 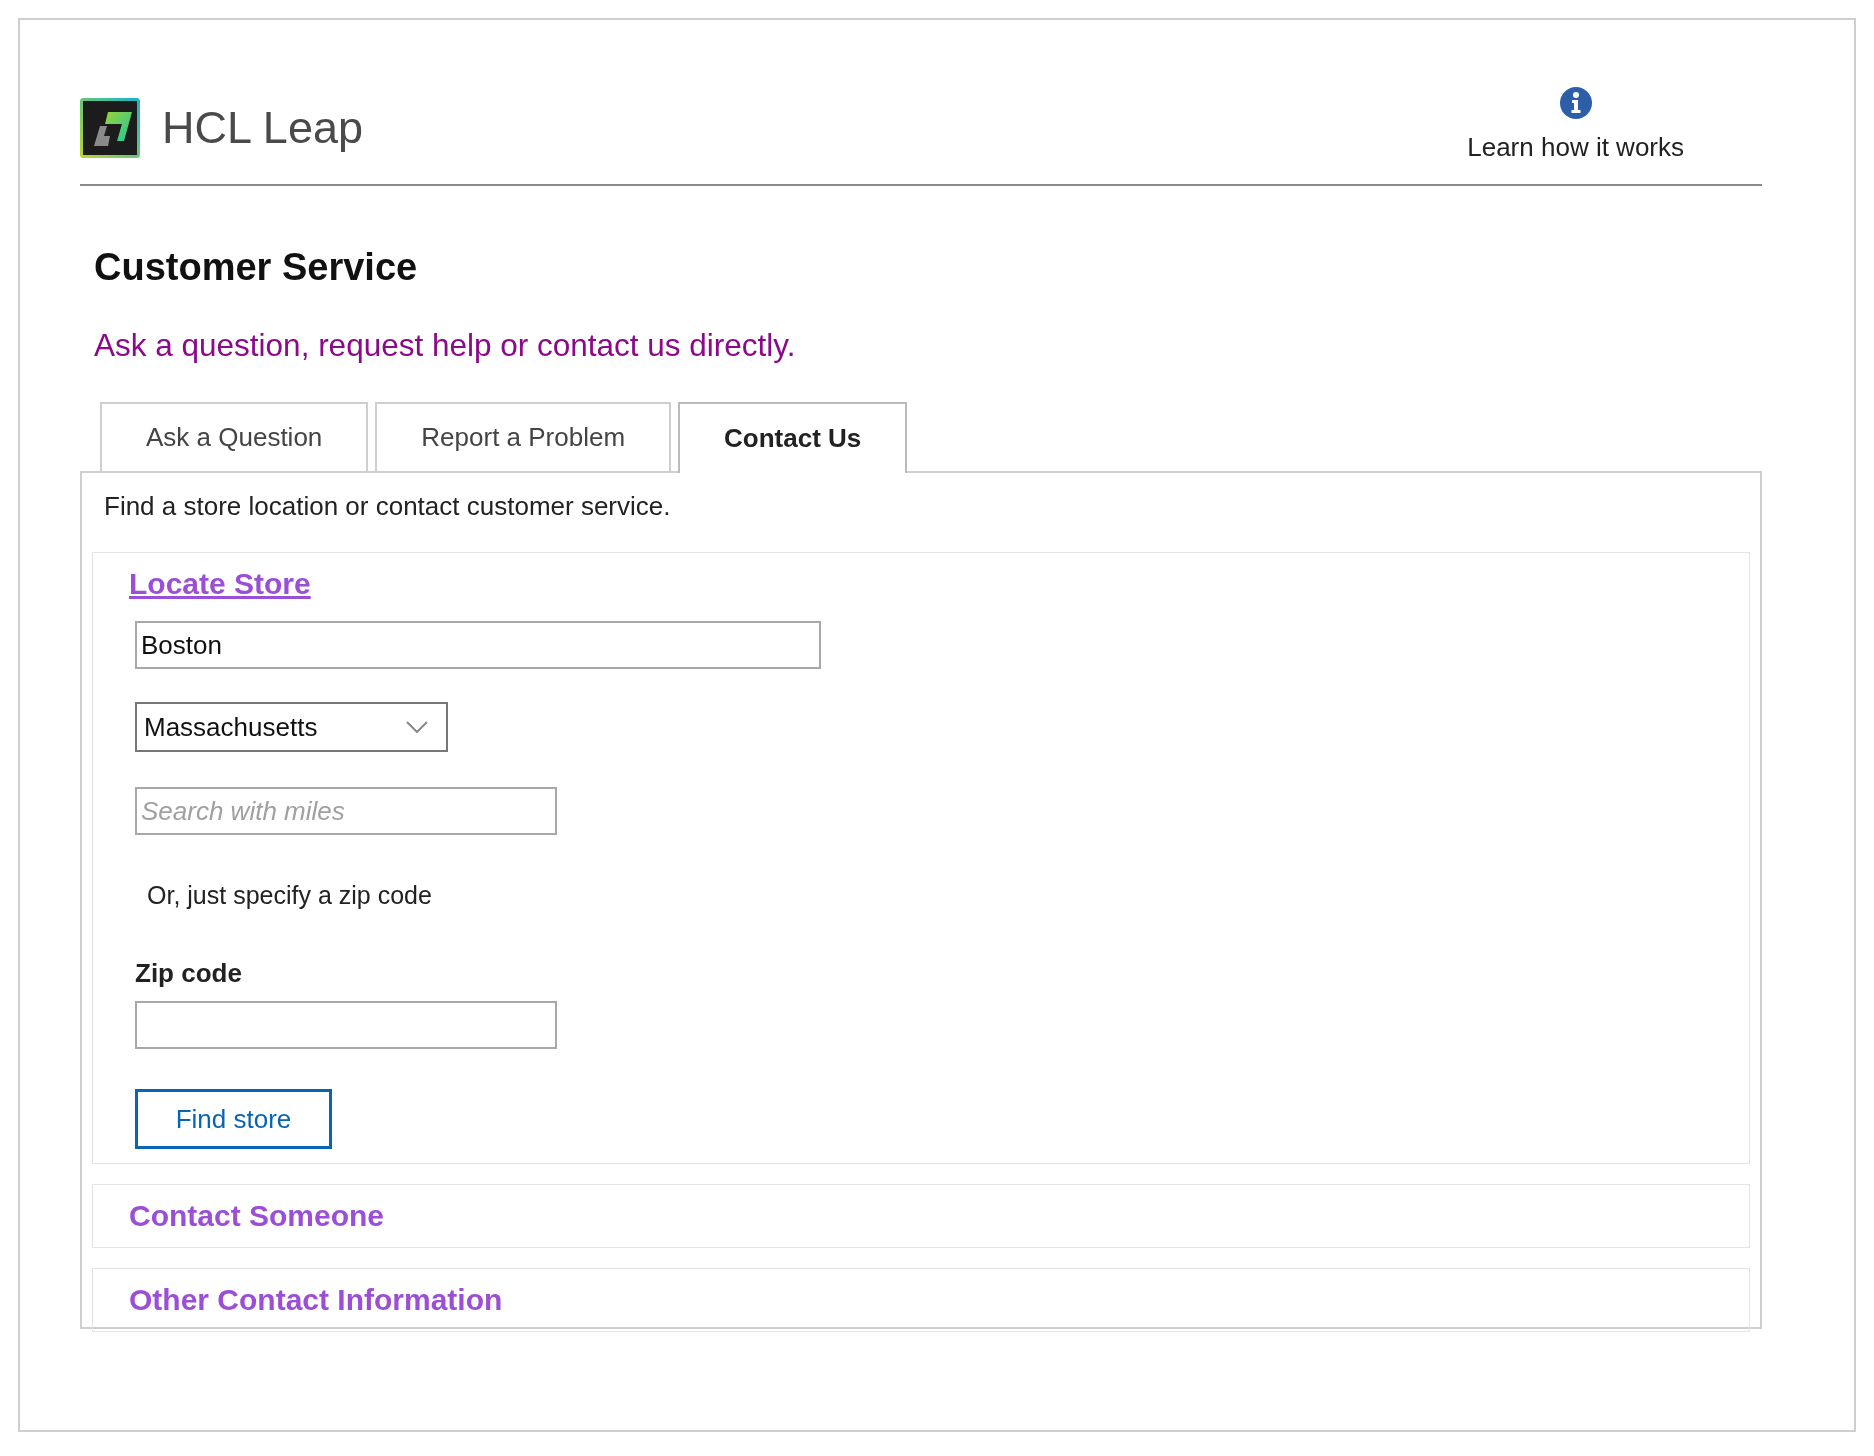 What do you see at coordinates (234, 436) in the screenshot?
I see `tab: Ask a Question` at bounding box center [234, 436].